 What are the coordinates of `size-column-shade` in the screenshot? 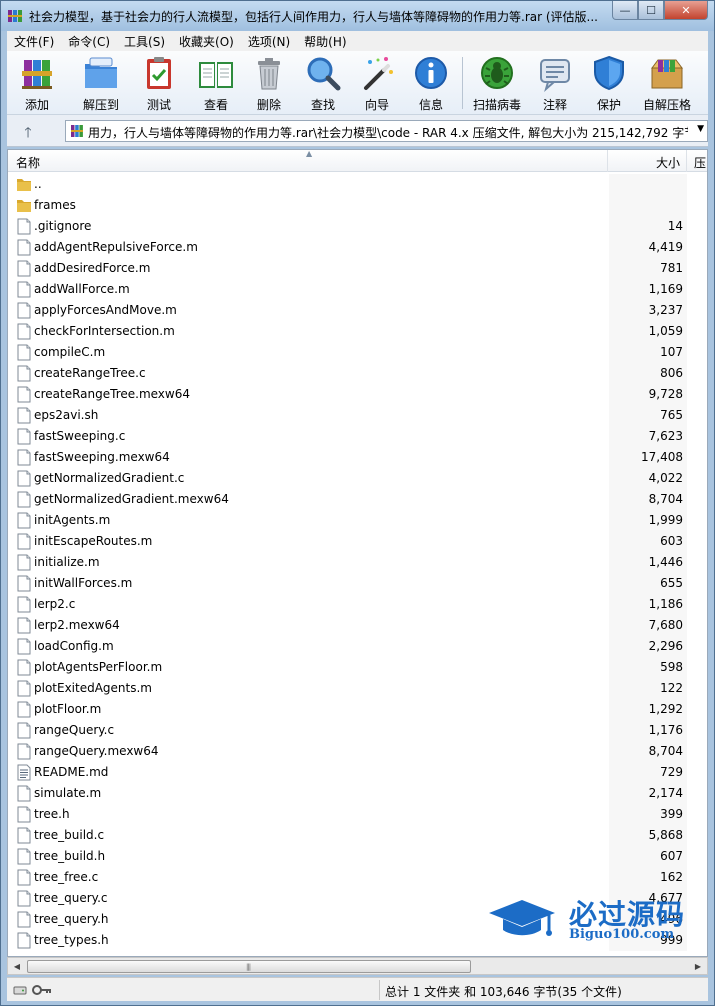 It's located at (648, 205).